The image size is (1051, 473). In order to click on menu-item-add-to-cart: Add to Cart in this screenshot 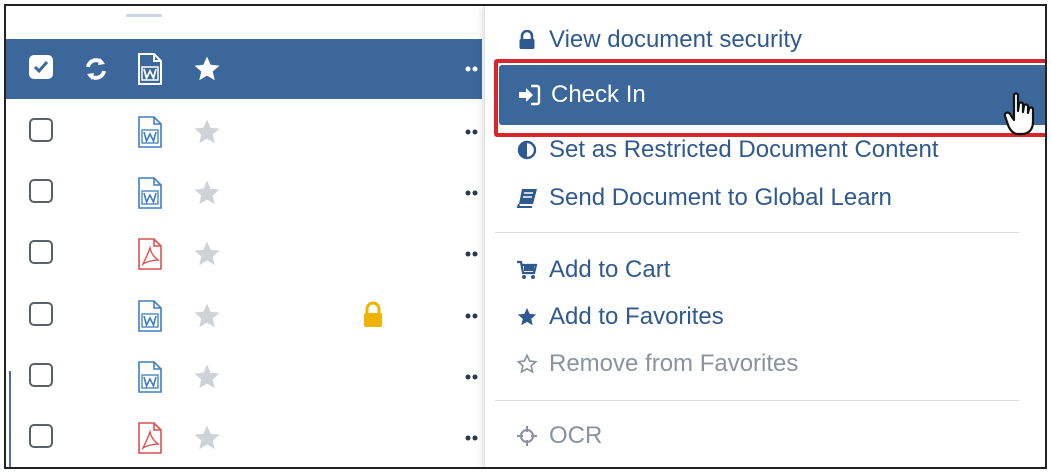, I will do `click(765, 270)`.